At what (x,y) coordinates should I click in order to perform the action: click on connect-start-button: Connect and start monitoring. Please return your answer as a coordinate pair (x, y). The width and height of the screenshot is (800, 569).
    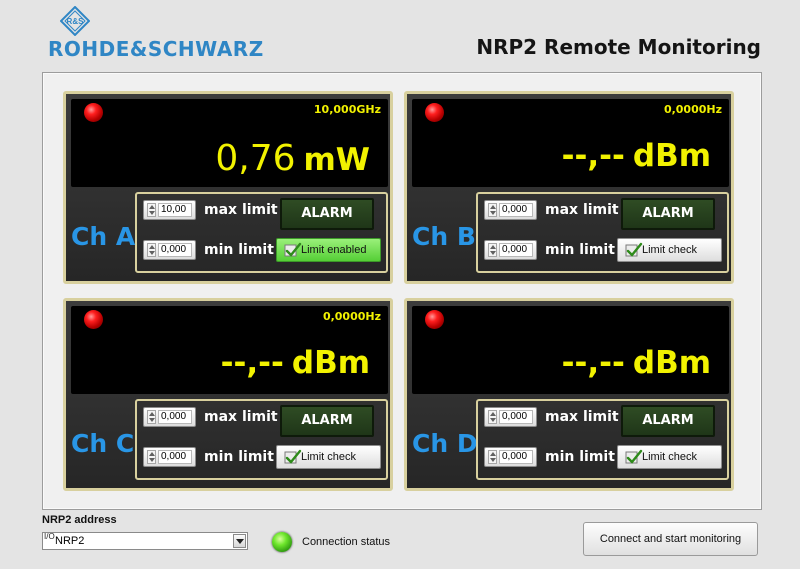
    Looking at the image, I should click on (670, 539).